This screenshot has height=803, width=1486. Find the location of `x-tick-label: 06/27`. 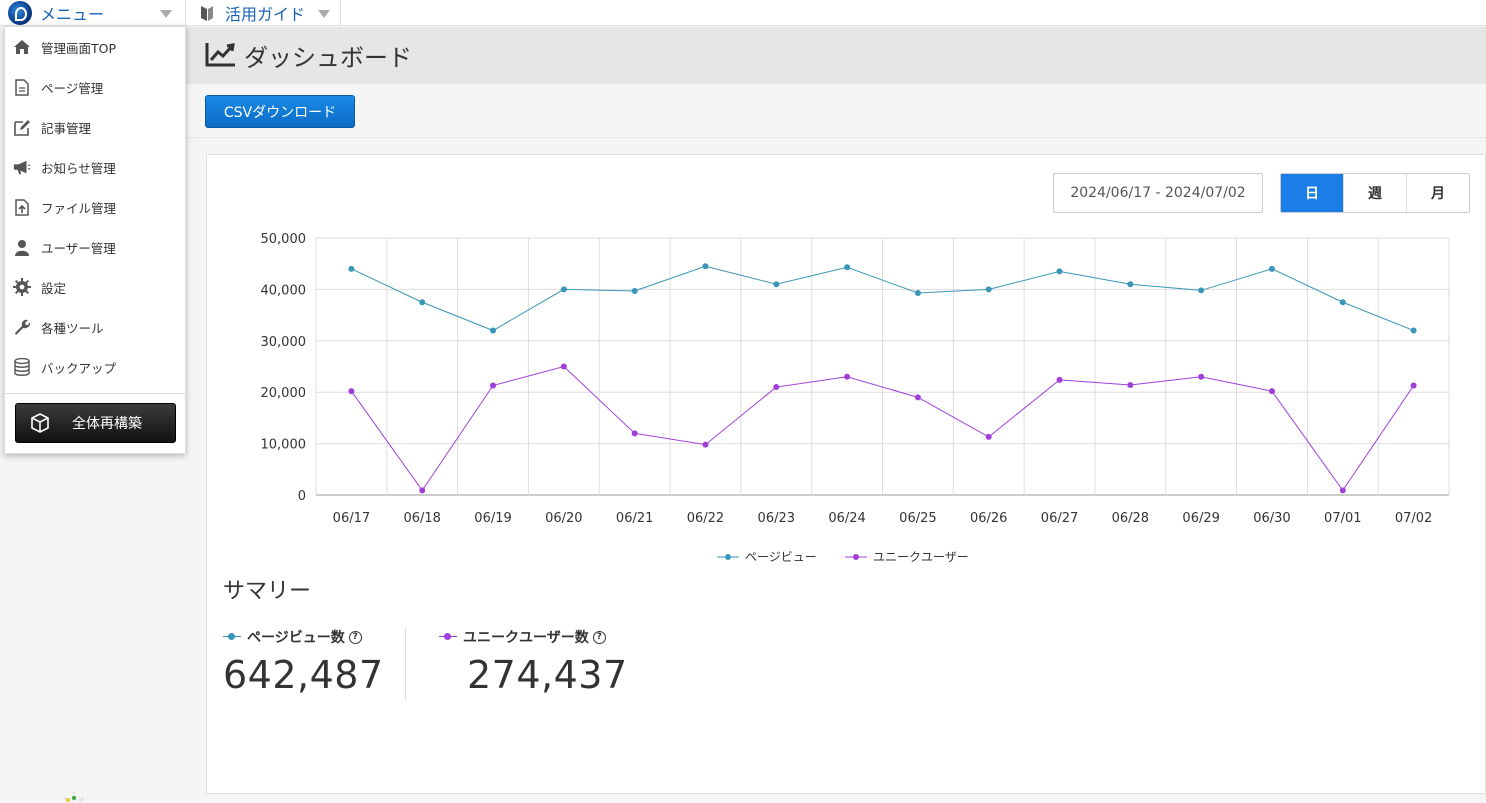

x-tick-label: 06/27 is located at coordinates (1059, 518).